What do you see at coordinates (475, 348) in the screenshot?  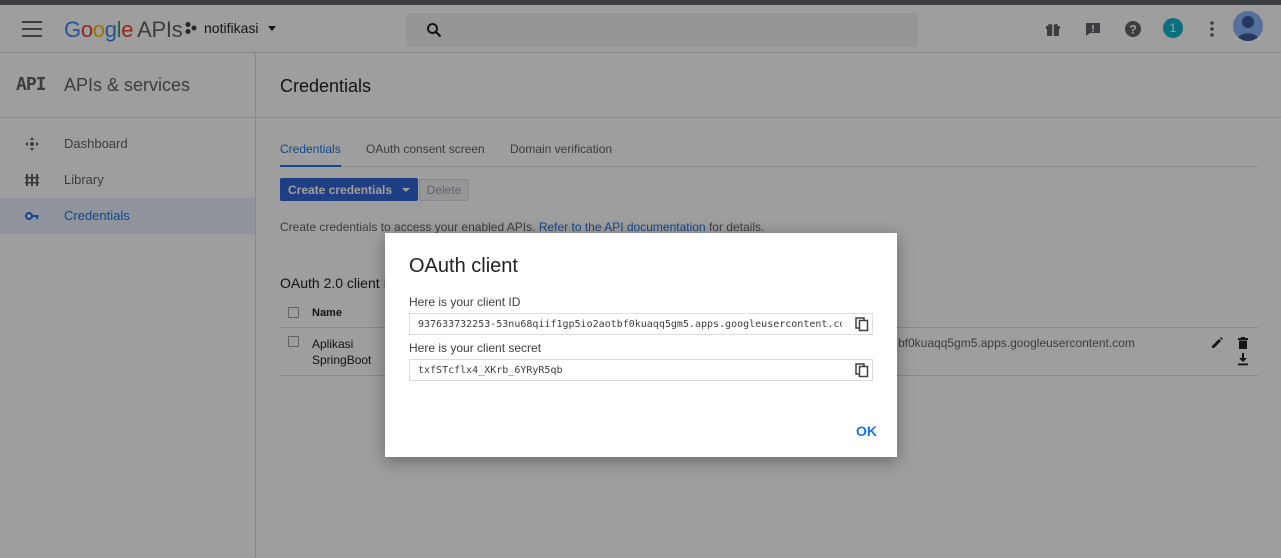 I see `client-secret-label: Here is your client secret` at bounding box center [475, 348].